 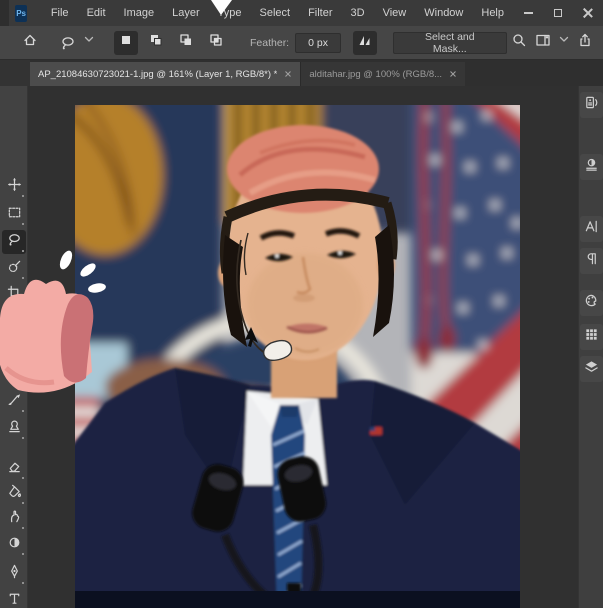 I want to click on menu-image: Image, so click(x=139, y=13).